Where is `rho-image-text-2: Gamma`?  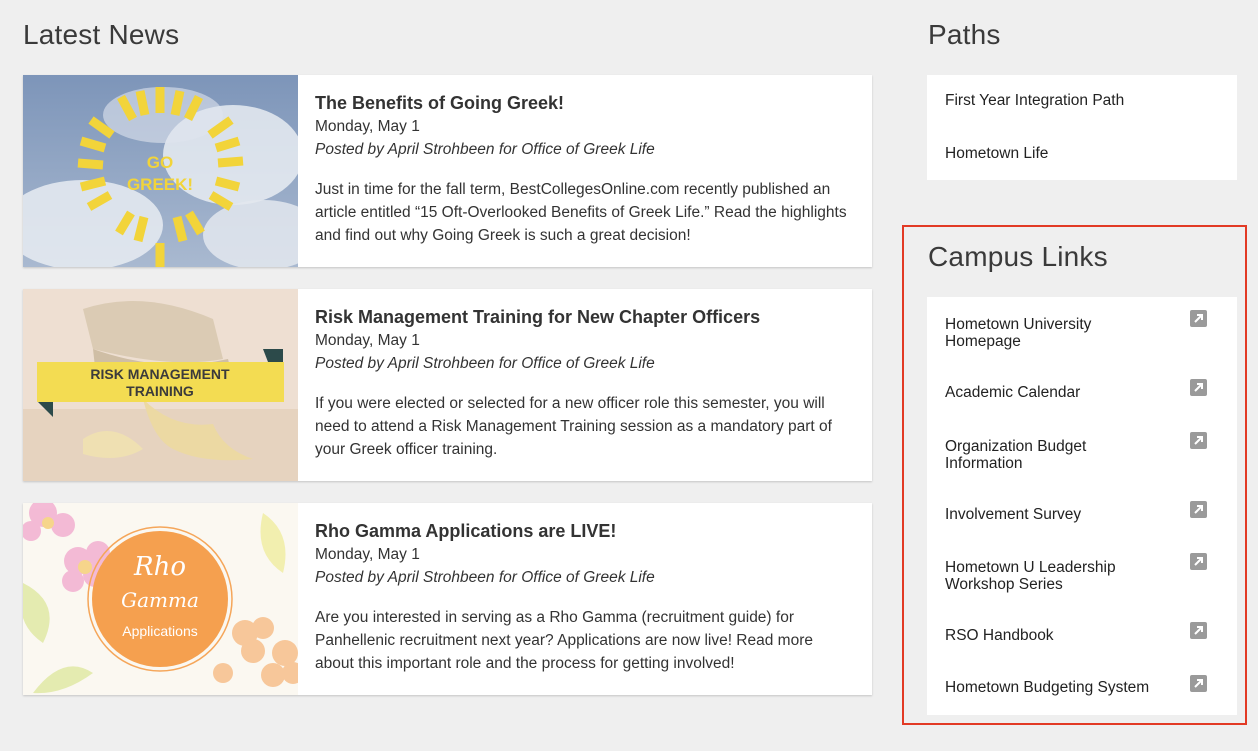 rho-image-text-2: Gamma is located at coordinates (160, 600).